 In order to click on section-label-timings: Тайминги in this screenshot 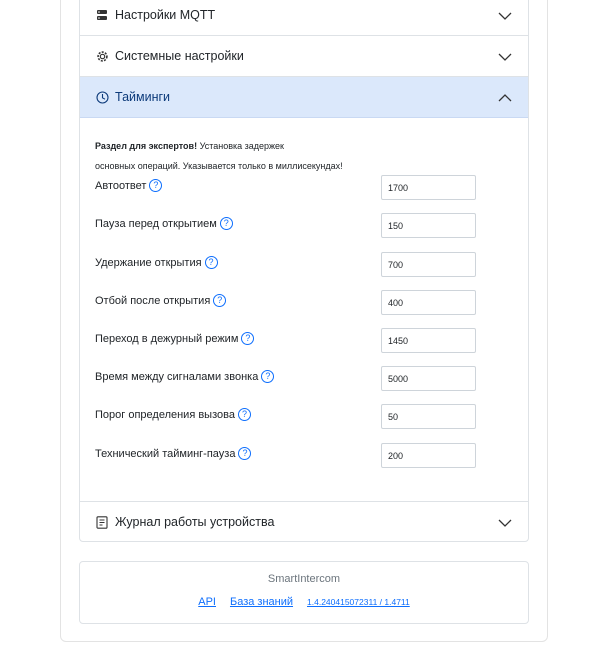, I will do `click(143, 97)`.